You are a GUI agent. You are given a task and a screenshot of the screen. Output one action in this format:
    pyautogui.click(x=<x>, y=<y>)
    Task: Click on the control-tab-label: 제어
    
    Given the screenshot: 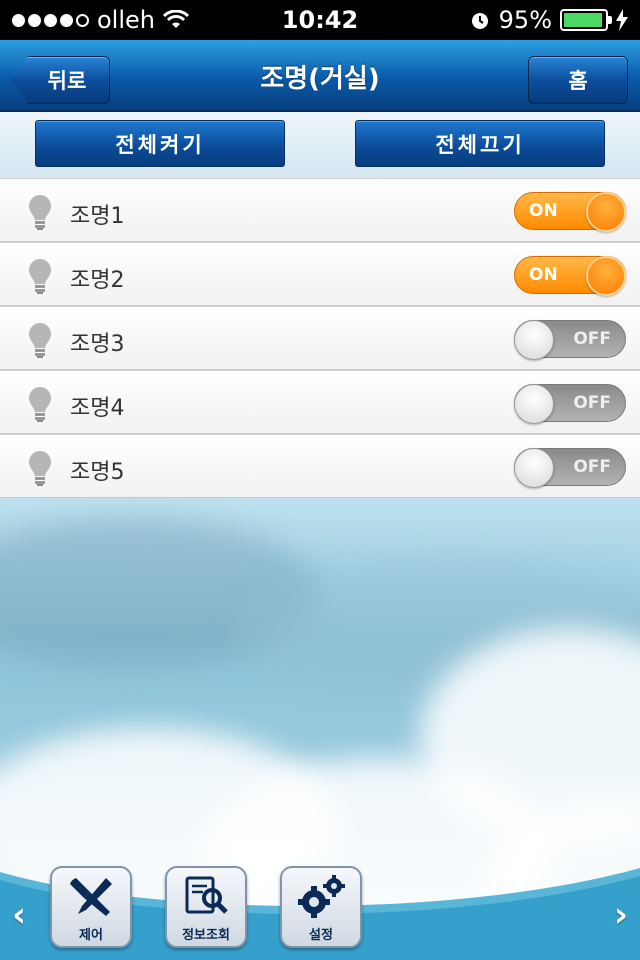 What is the action you would take?
    pyautogui.click(x=91, y=935)
    